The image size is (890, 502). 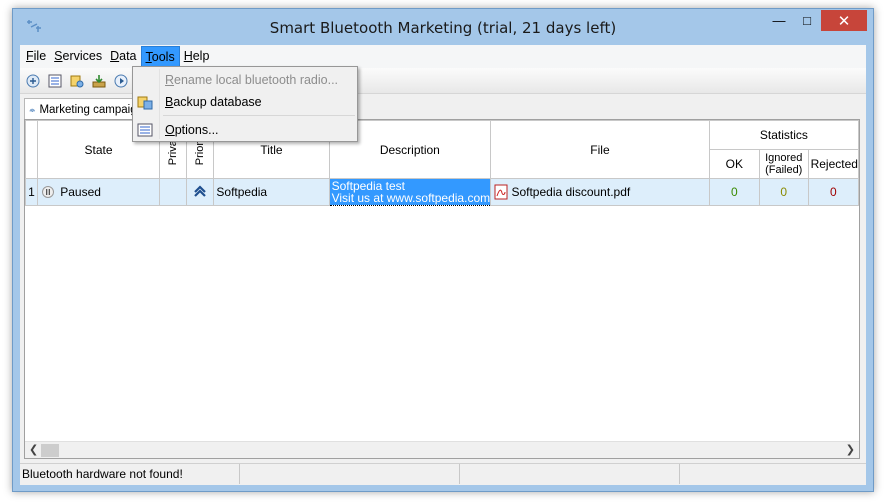 What do you see at coordinates (201, 56) in the screenshot?
I see `menu-help-label: elp` at bounding box center [201, 56].